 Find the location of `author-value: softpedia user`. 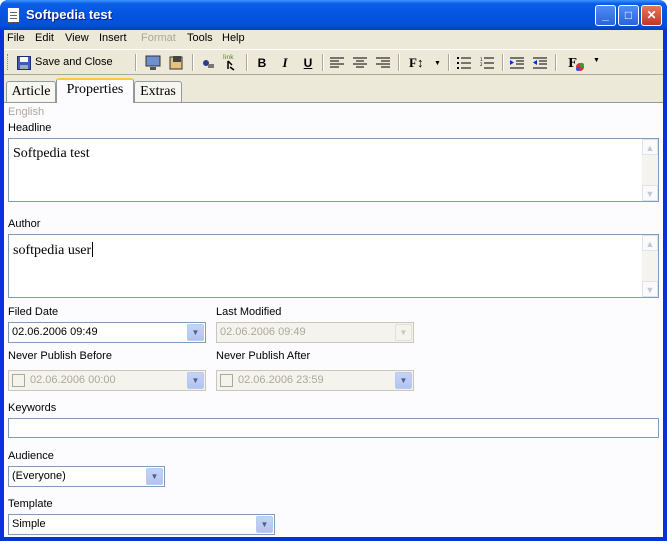

author-value: softpedia user is located at coordinates (52, 250).